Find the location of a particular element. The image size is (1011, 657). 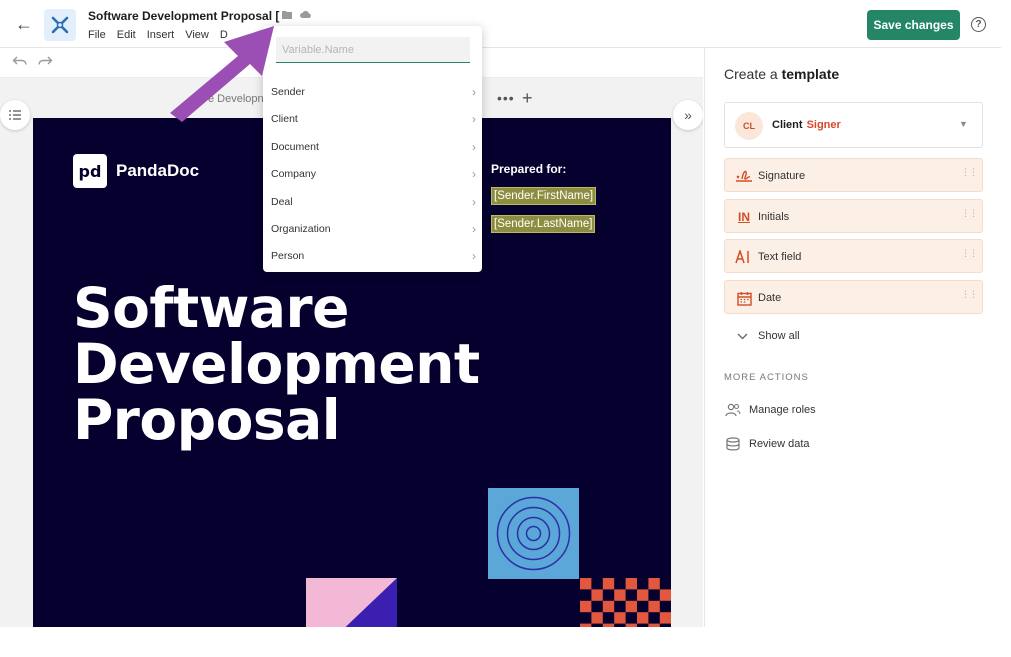

users-icon is located at coordinates (733, 410).